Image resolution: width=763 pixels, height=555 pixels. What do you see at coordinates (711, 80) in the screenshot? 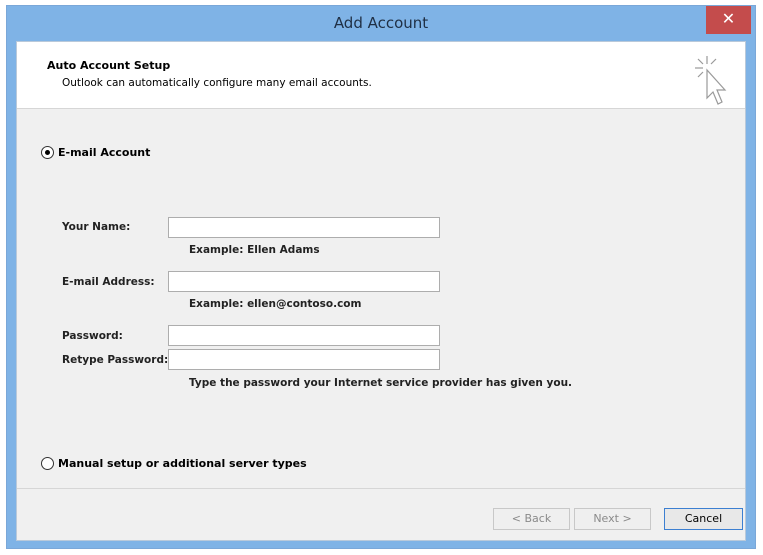
I see `cursor-sparkle-icon` at bounding box center [711, 80].